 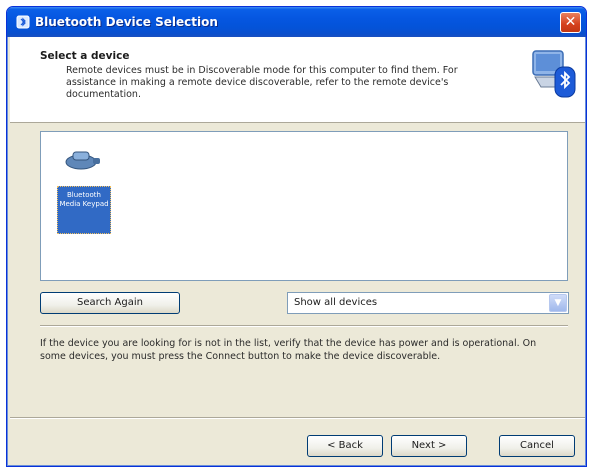 I want to click on page-title: Select a device, so click(x=85, y=56).